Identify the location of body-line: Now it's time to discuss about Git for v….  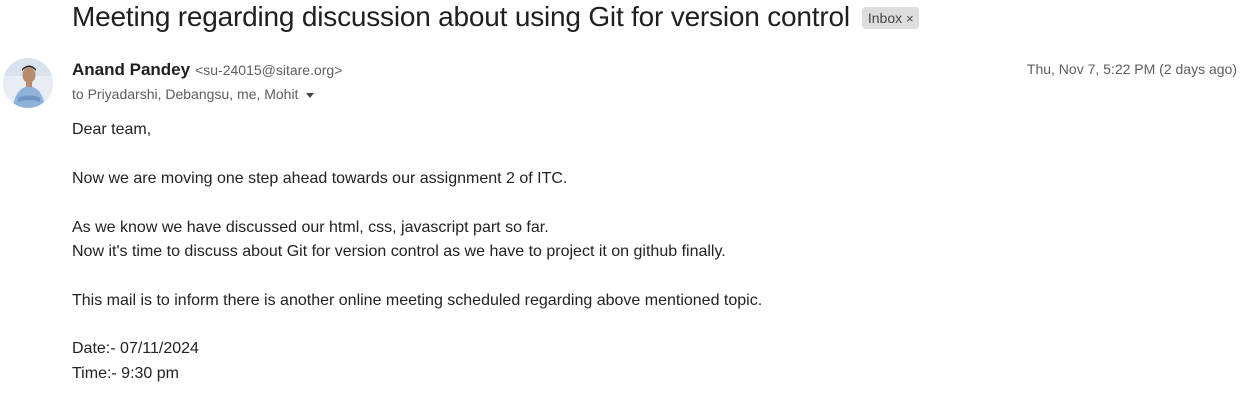
(399, 251).